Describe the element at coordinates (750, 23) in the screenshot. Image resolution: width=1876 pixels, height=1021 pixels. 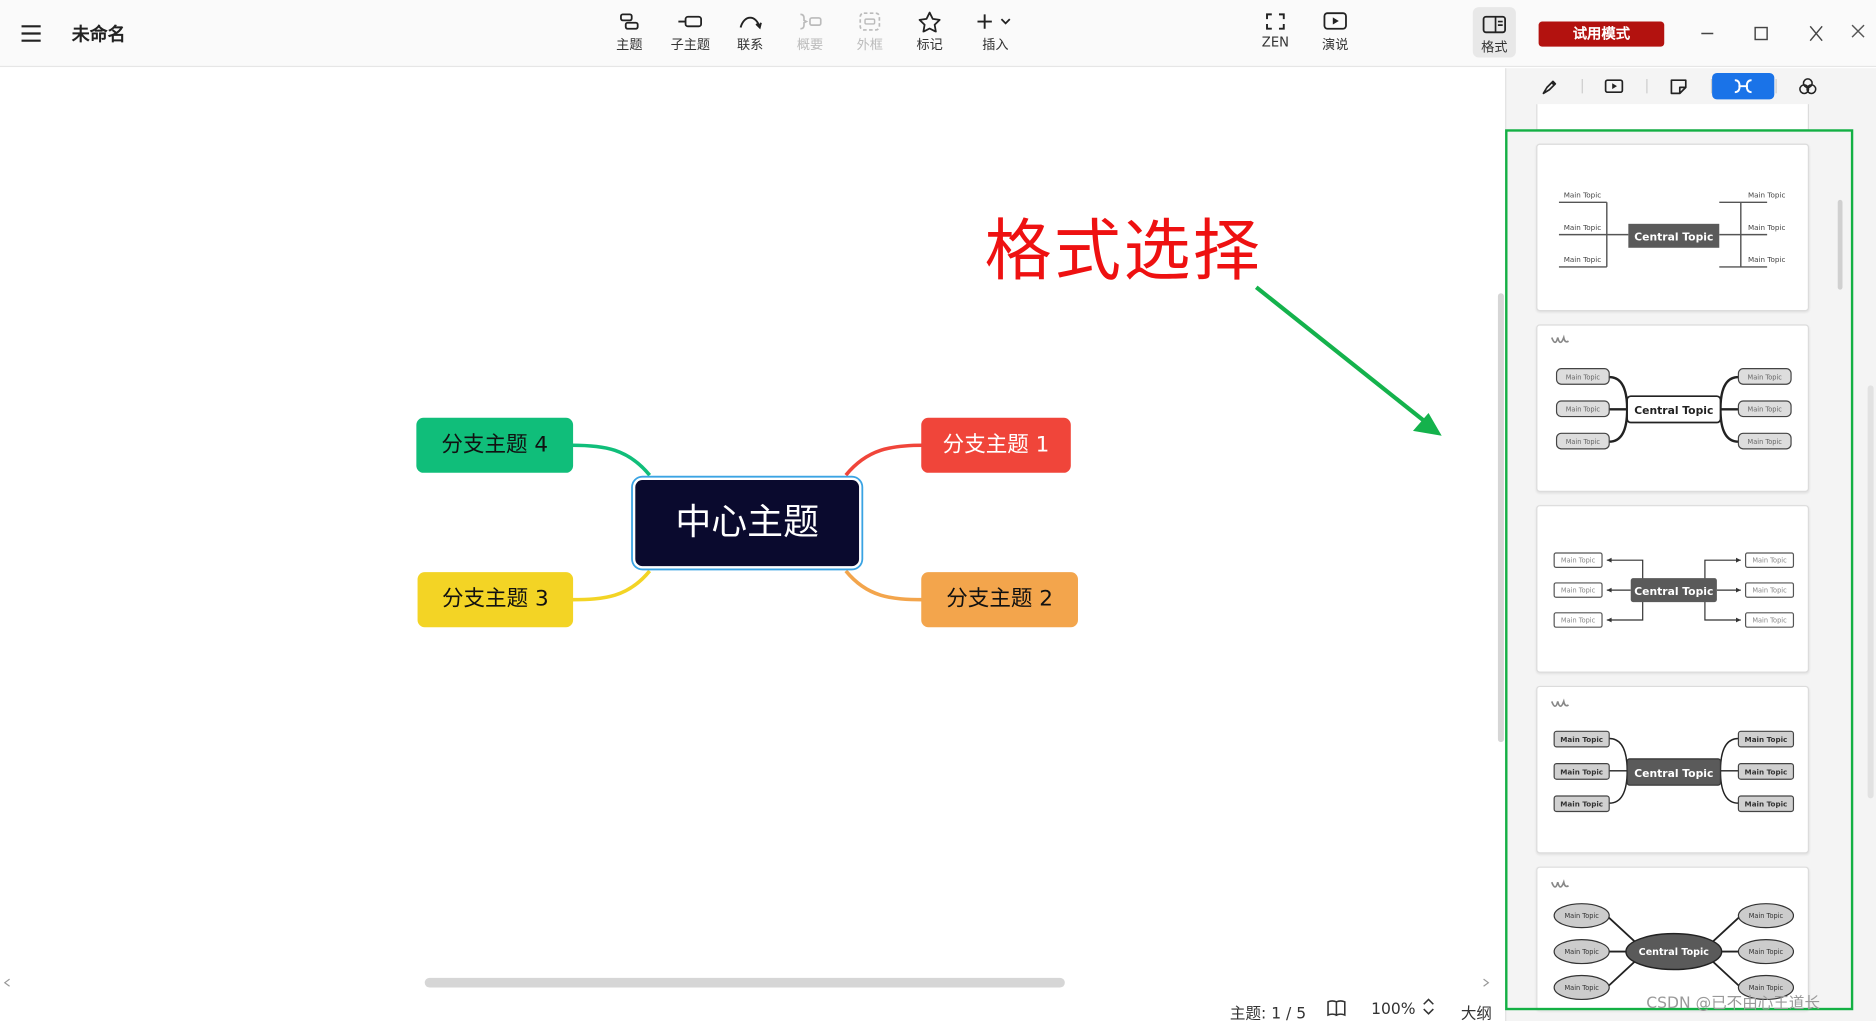
I see `relationship-icon` at that location.